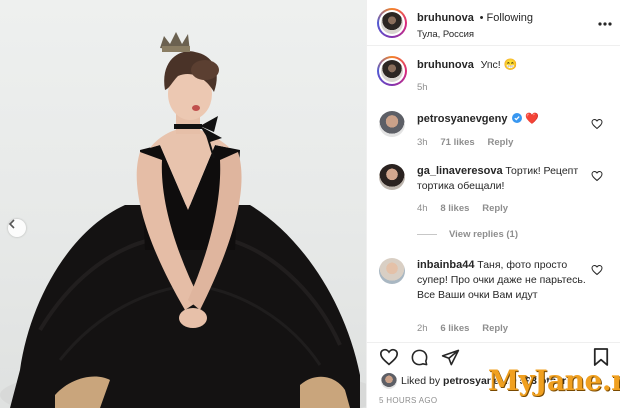 This screenshot has width=620, height=408. What do you see at coordinates (422, 328) in the screenshot?
I see `comment-time: 2h` at bounding box center [422, 328].